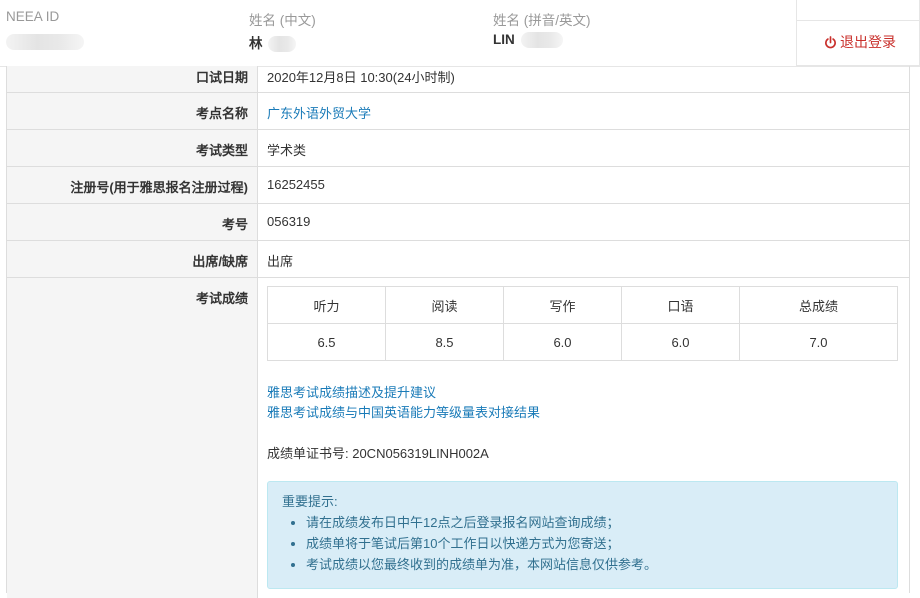 Image resolution: width=920 pixels, height=598 pixels. I want to click on cse-link: 雅思考试成绩与中国英语能力等级量表对接结果, so click(403, 411).